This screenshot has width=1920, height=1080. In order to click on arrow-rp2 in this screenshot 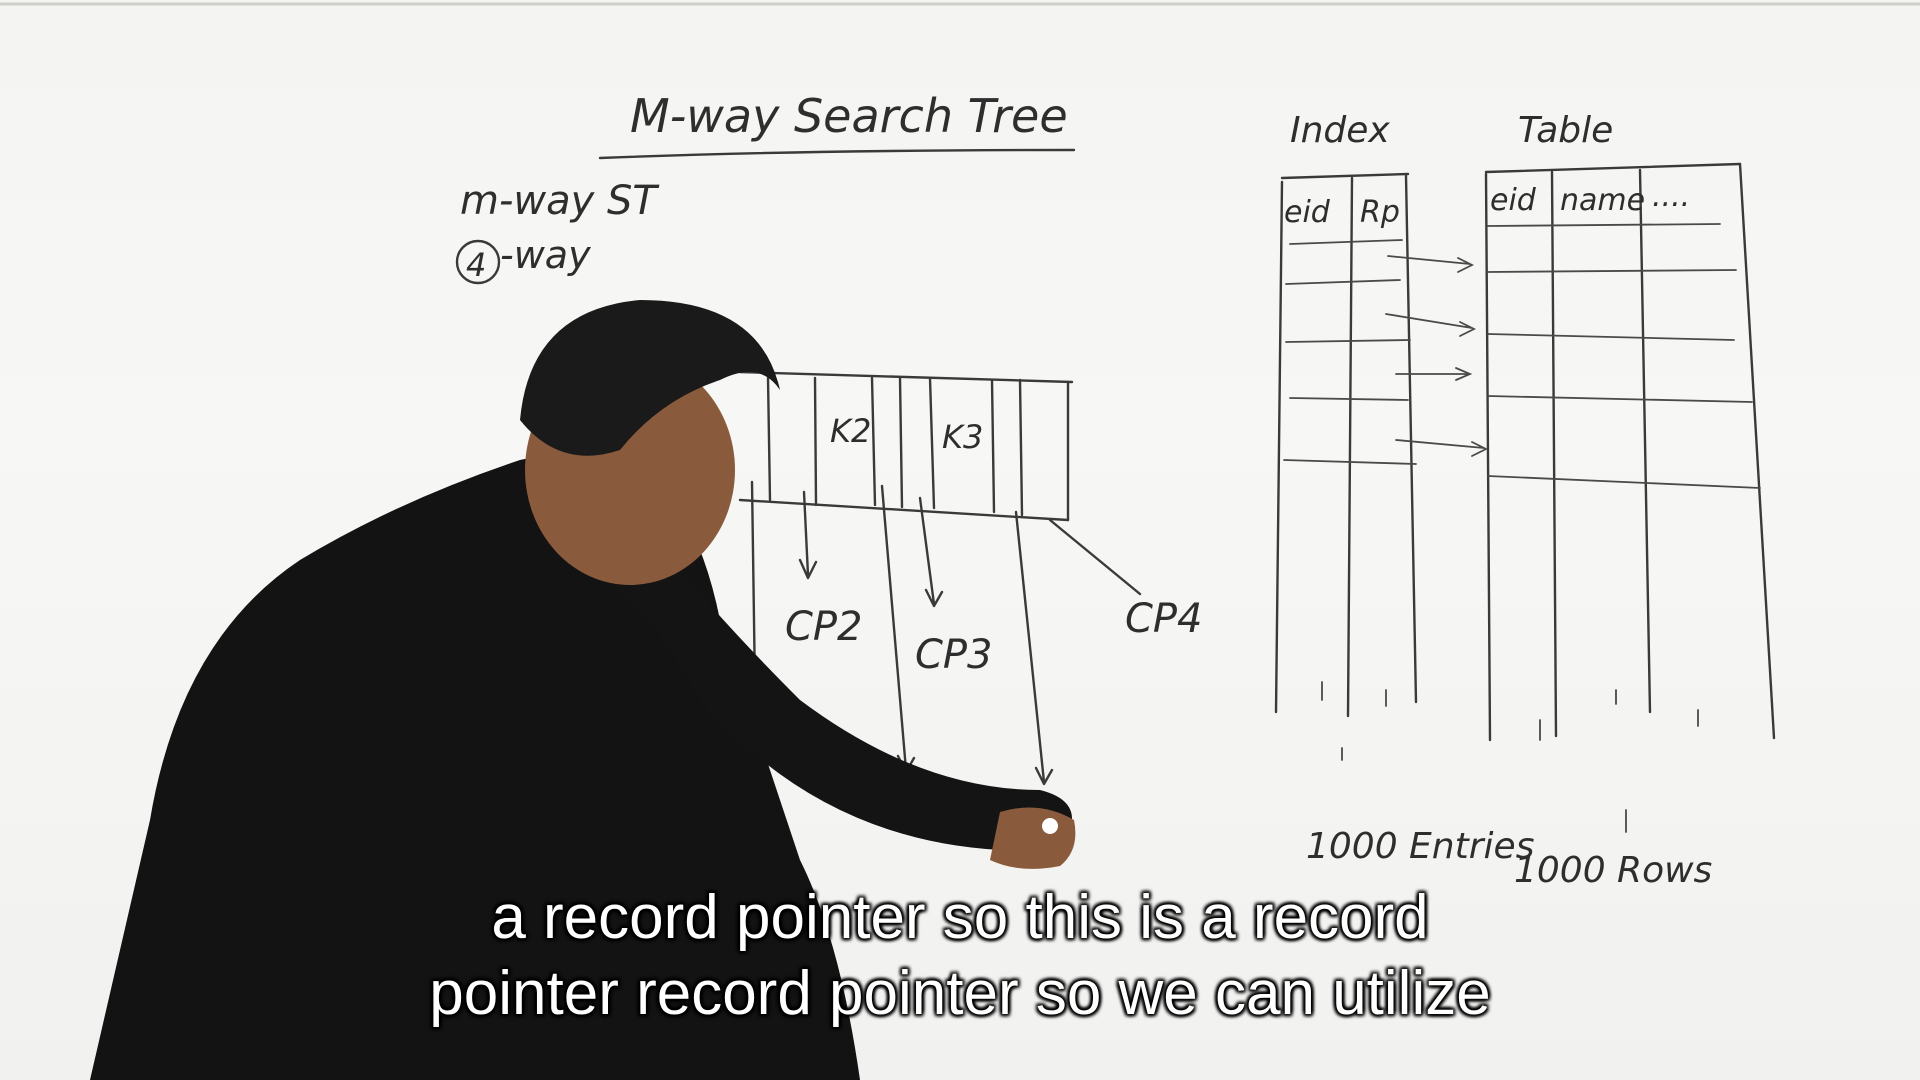, I will do `click(898, 629)`.